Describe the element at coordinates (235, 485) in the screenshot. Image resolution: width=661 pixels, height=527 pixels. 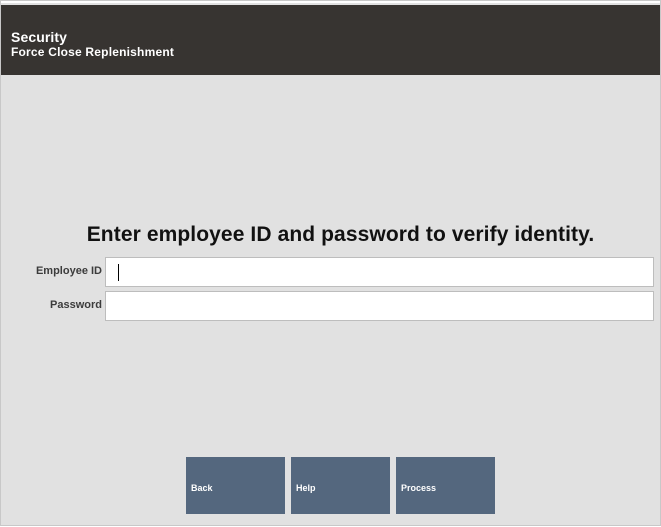
I see `back-button: Back` at that location.